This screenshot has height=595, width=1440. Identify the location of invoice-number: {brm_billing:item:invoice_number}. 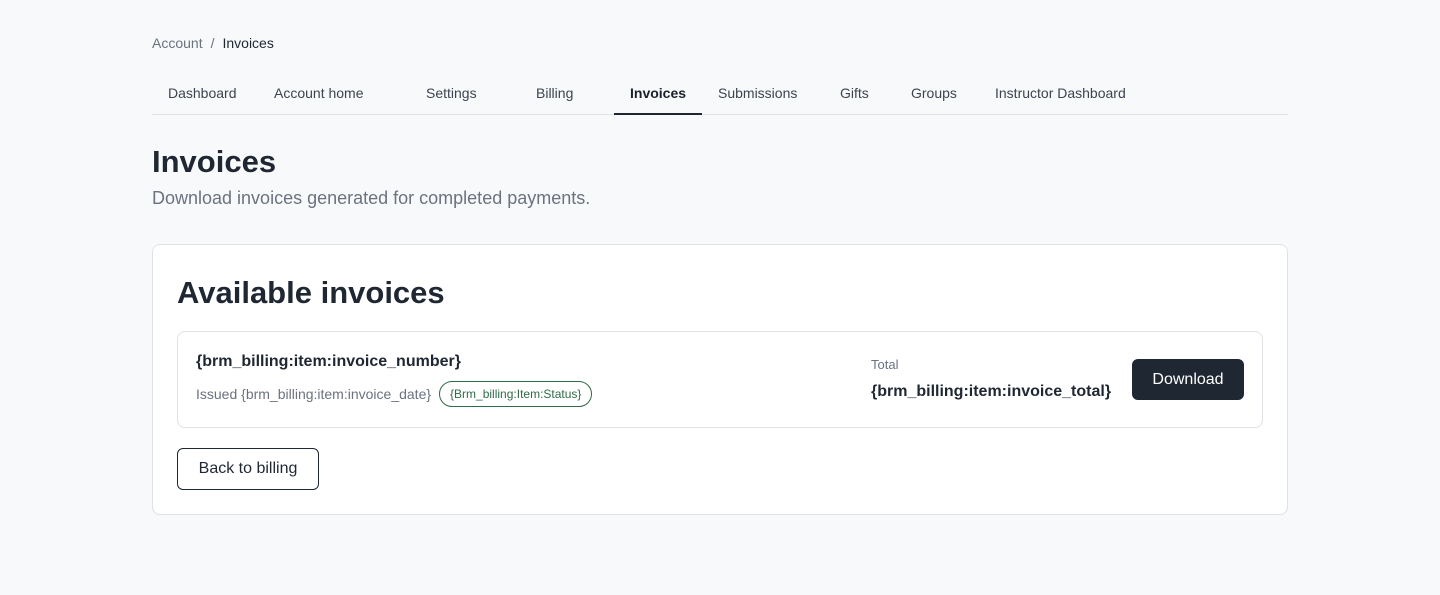
(328, 361).